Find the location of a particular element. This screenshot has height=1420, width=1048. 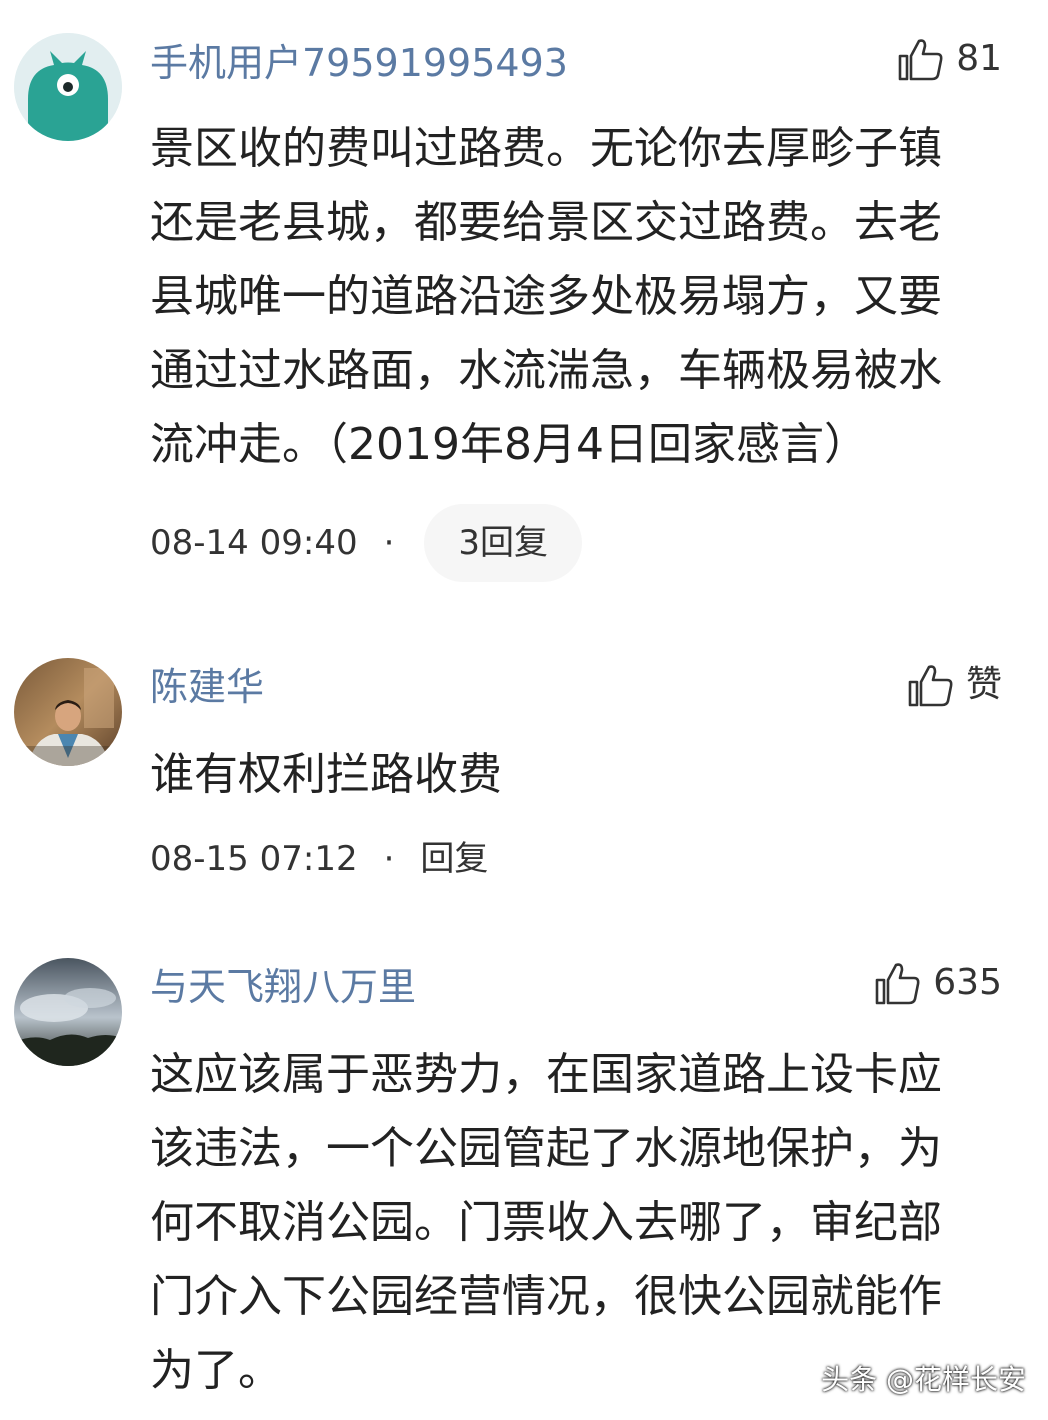

comment-username: 陈建华 is located at coordinates (207, 687).